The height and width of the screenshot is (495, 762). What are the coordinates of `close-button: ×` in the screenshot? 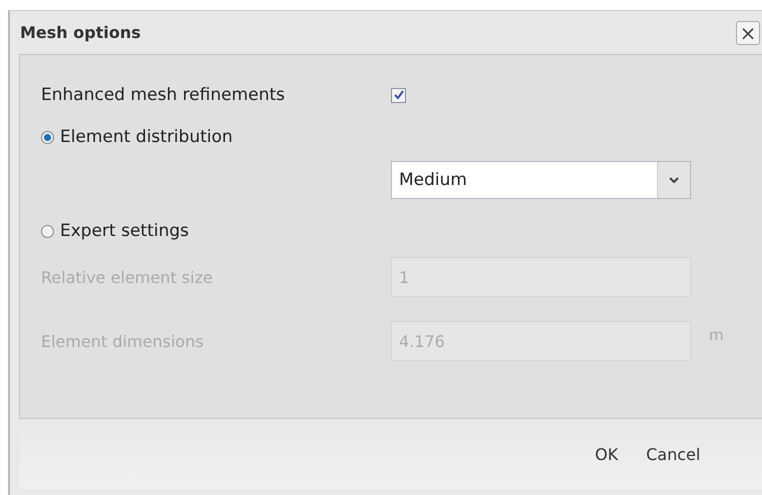 It's located at (748, 32).